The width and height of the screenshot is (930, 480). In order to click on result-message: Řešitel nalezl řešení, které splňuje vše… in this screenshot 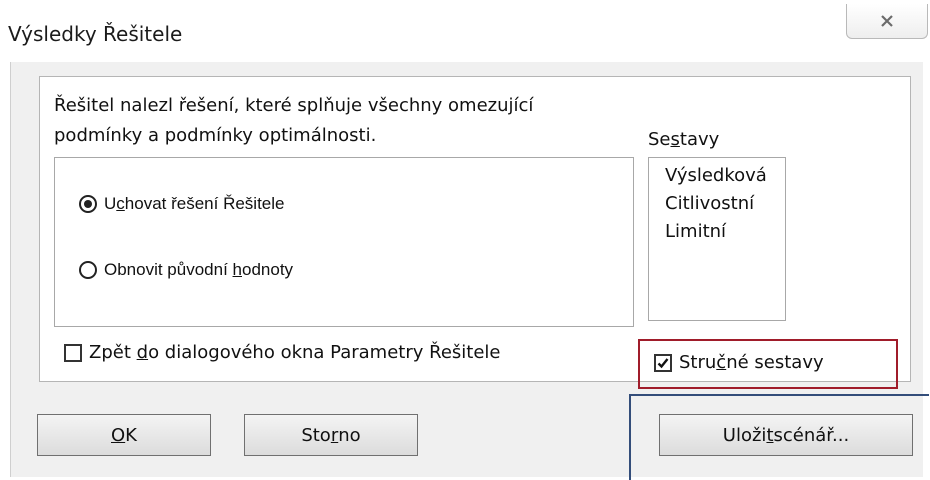, I will do `click(354, 121)`.